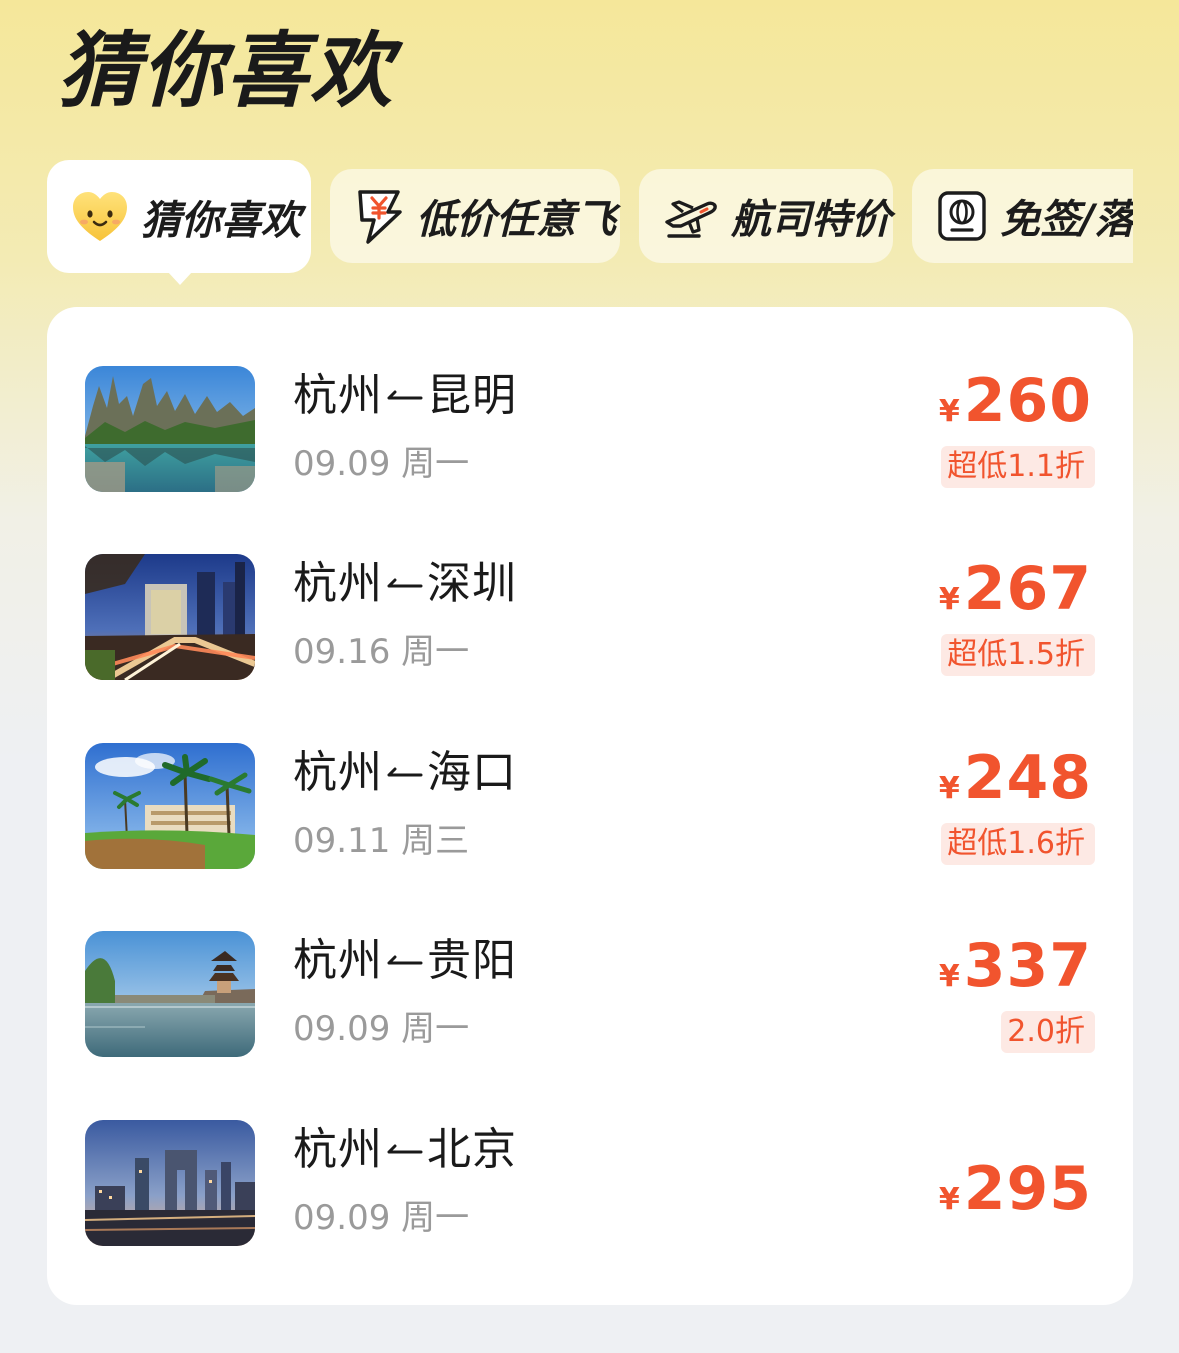  What do you see at coordinates (1066, 220) in the screenshot?
I see `tab-label: 免签/落地` at bounding box center [1066, 220].